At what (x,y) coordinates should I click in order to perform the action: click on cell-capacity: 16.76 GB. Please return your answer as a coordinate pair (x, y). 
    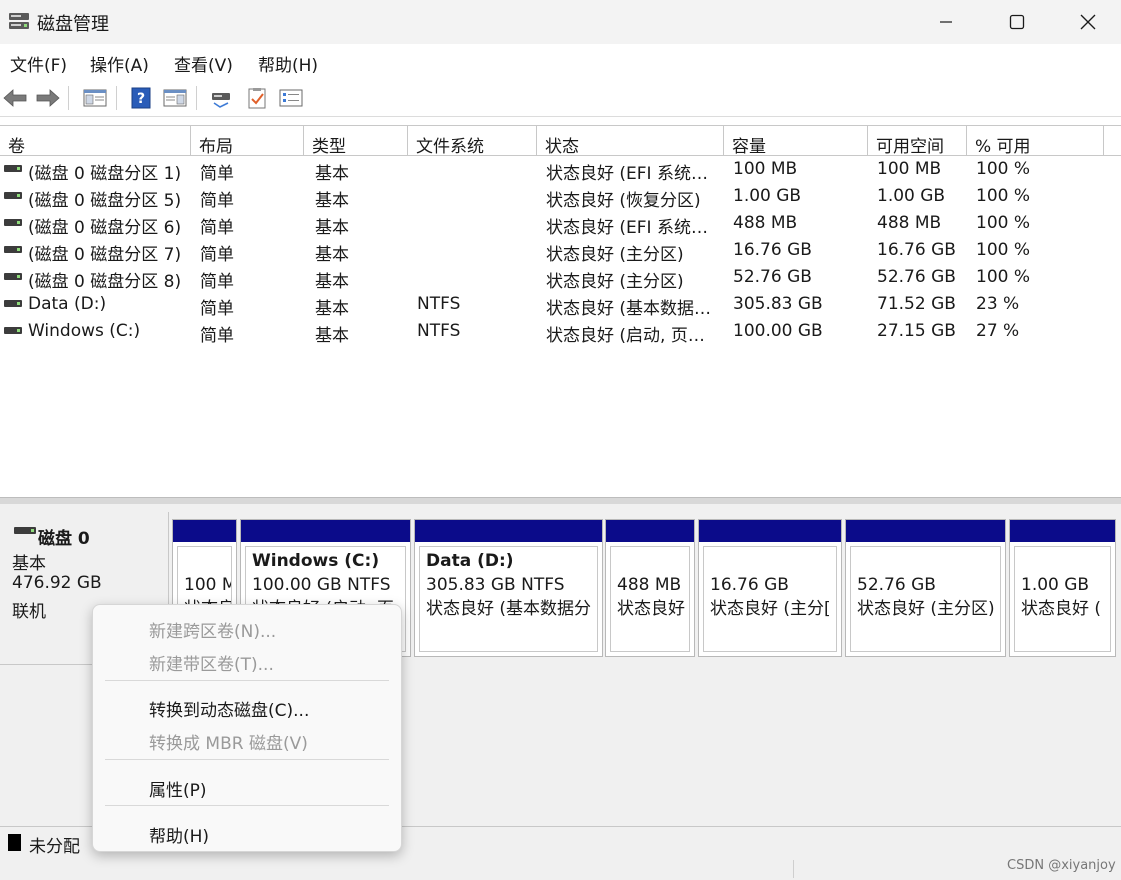
    Looking at the image, I should click on (772, 250).